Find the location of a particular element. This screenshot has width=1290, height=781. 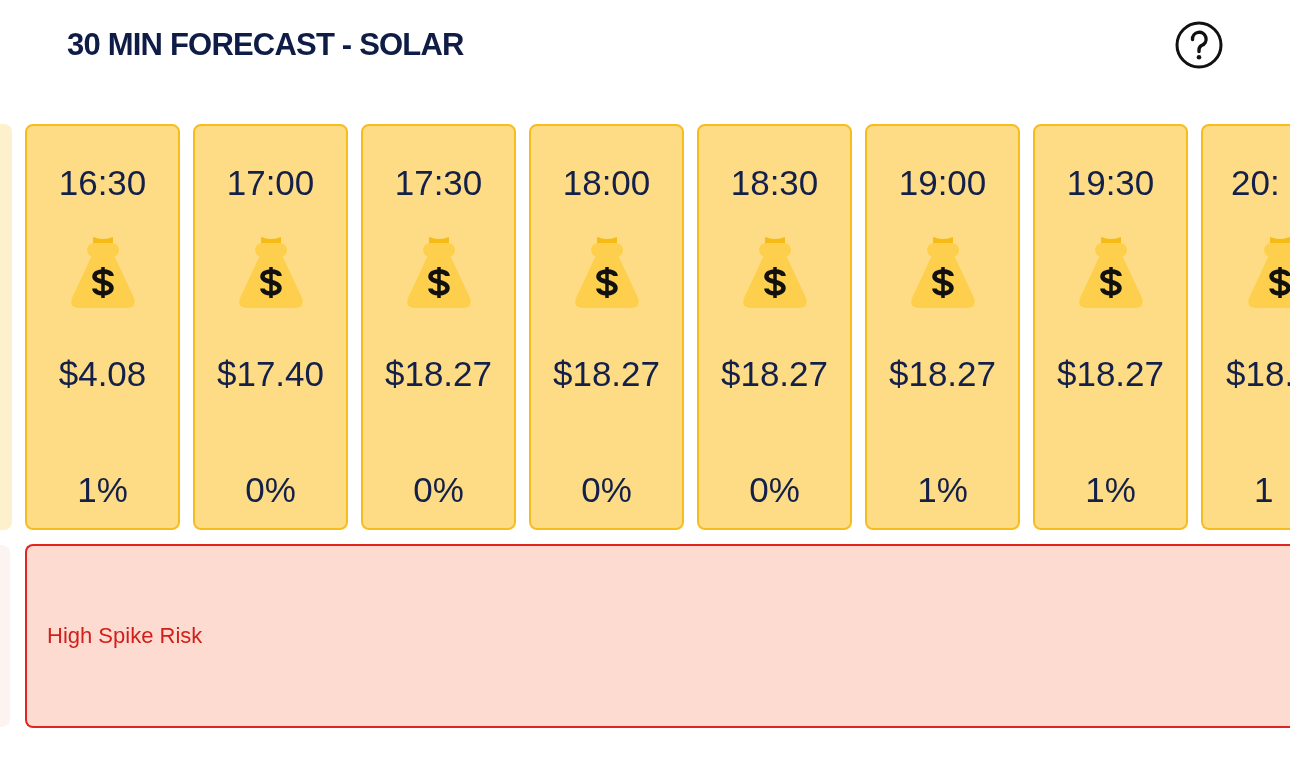

slot-time: 19:30 is located at coordinates (1110, 183).